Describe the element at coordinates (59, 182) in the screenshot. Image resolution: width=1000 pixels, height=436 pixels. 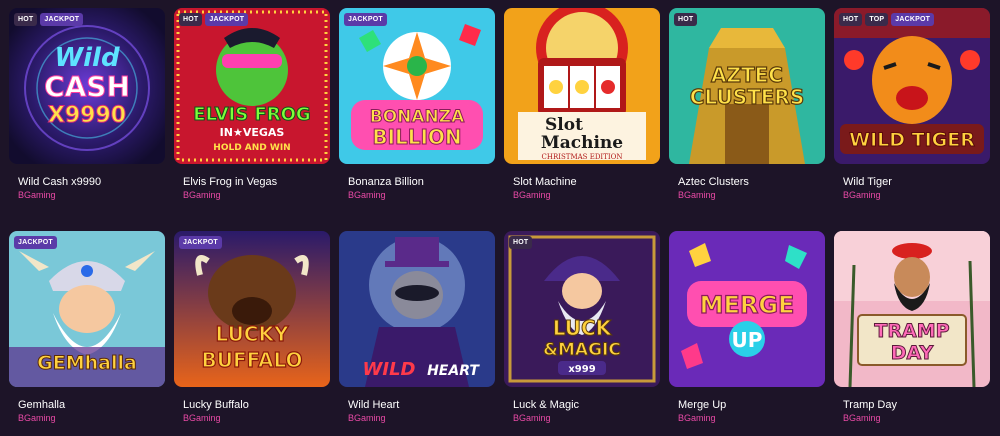
I see `game-title: Wild Cash x9990` at that location.